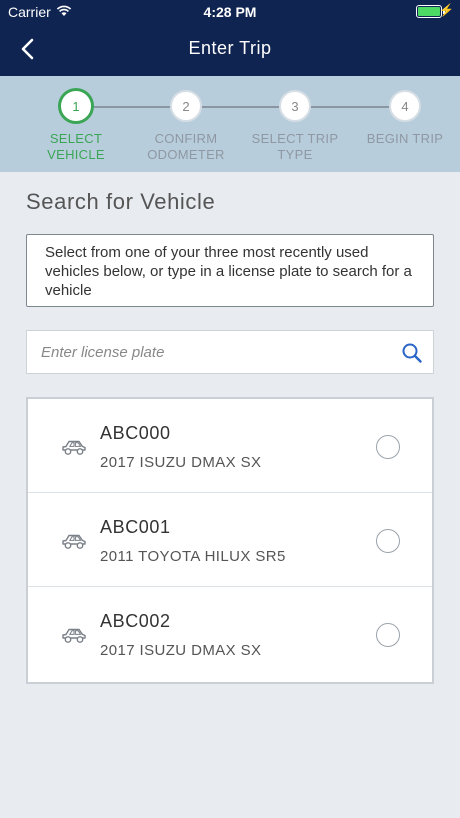 Image resolution: width=460 pixels, height=818 pixels. What do you see at coordinates (76, 138) in the screenshot?
I see `step-label-line: SELECT` at bounding box center [76, 138].